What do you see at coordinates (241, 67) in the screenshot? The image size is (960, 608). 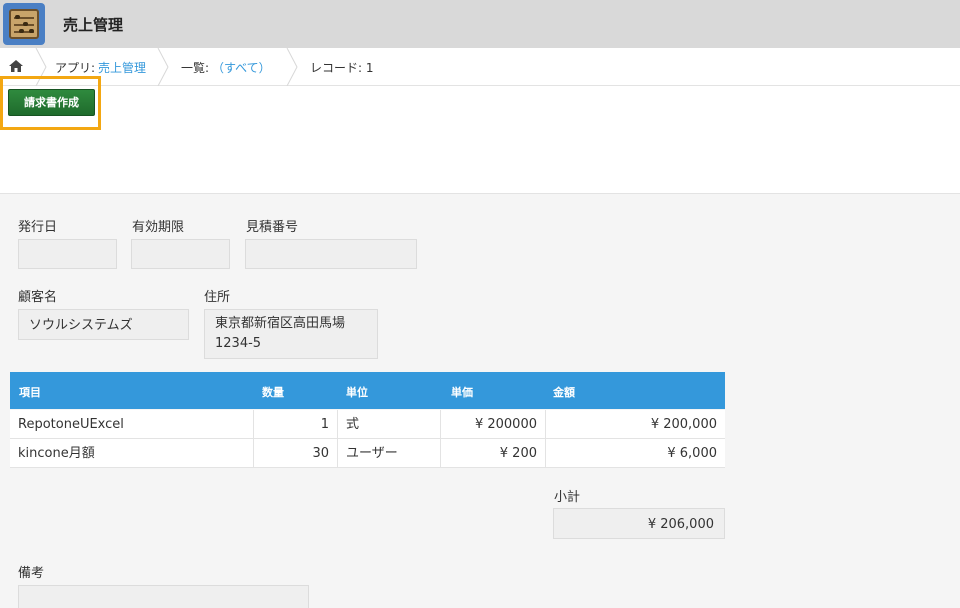 I see `breadcrumb-list-link: （すべて）` at bounding box center [241, 67].